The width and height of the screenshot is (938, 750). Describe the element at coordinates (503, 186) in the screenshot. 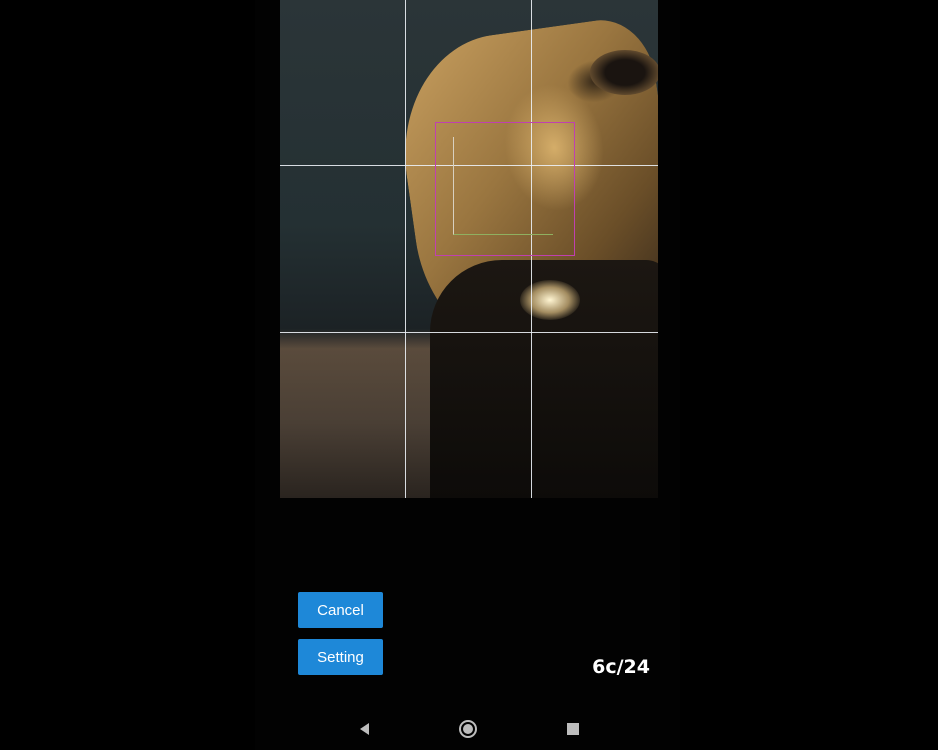

I see `focus-inner-box` at that location.